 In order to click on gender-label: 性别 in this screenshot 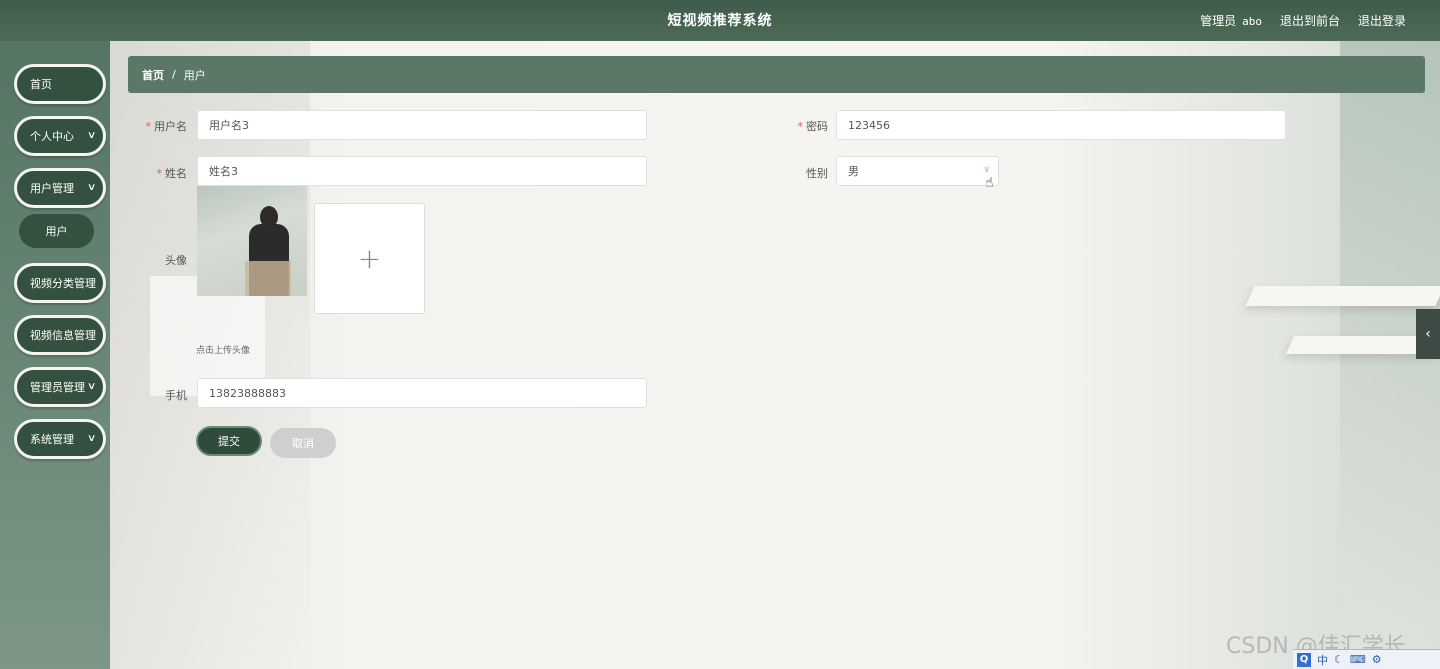, I will do `click(817, 173)`.